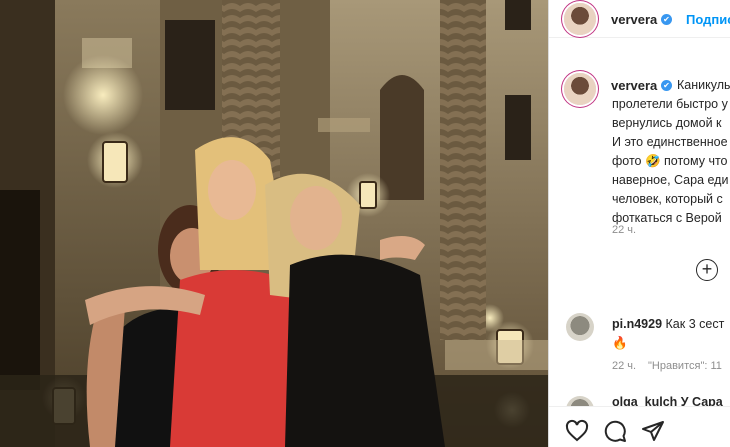 This screenshot has height=447, width=730. Describe the element at coordinates (580, 327) in the screenshot. I see `comment-avatar` at that location.